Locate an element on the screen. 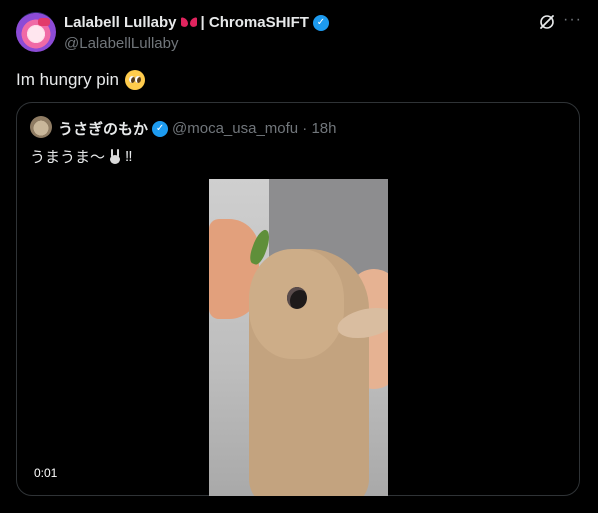 The height and width of the screenshot is (513, 598). more-options-icon: ··· is located at coordinates (572, 21).